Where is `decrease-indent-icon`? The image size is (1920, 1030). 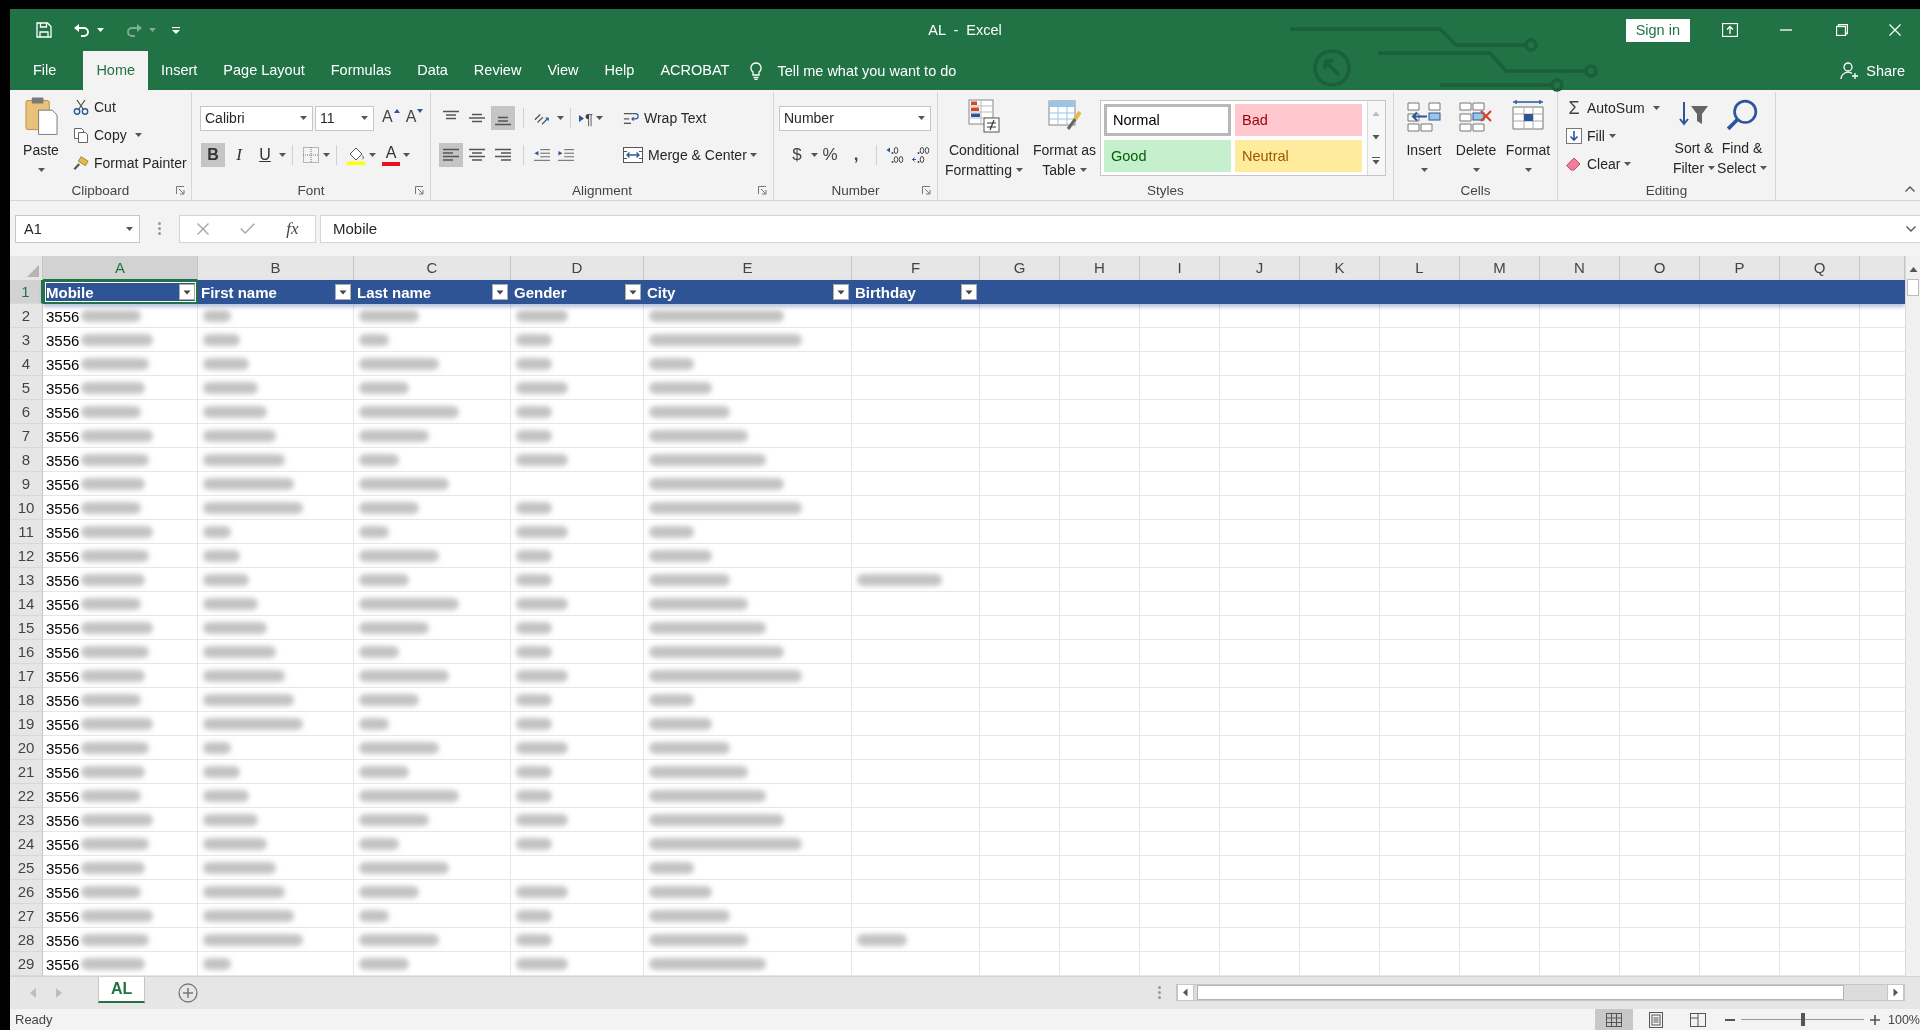 decrease-indent-icon is located at coordinates (542, 155).